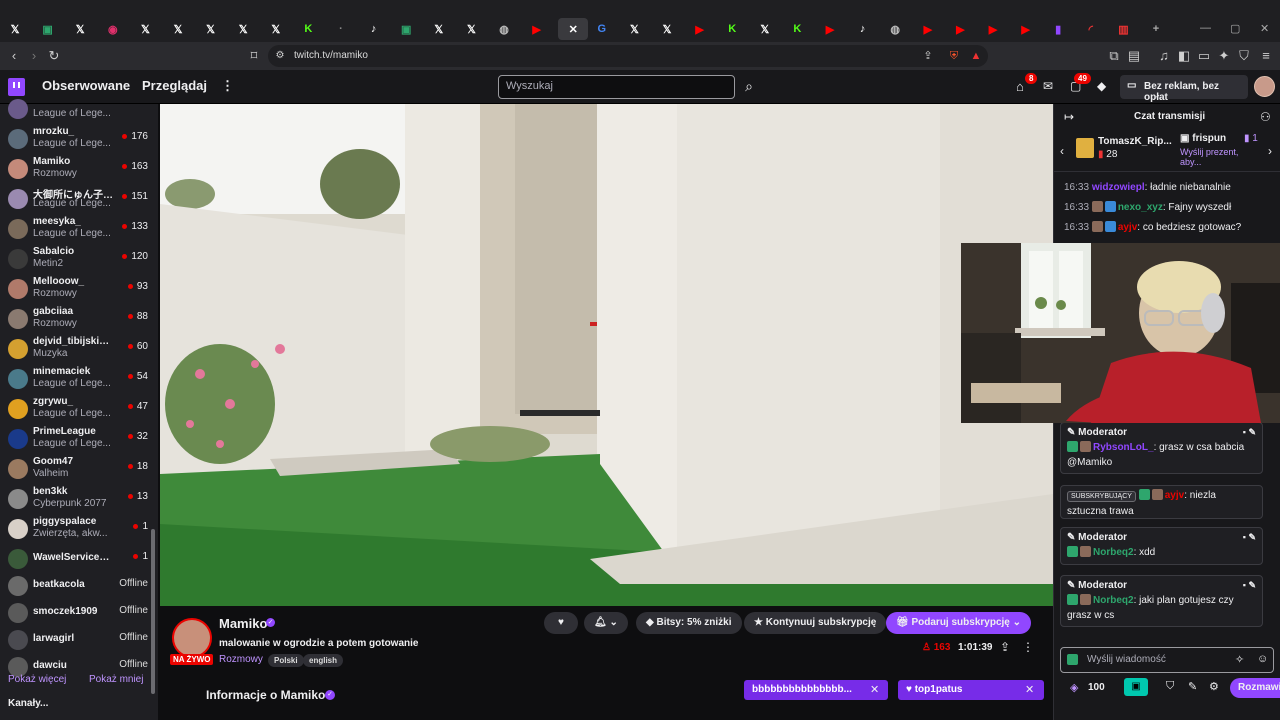 The width and height of the screenshot is (1280, 720). Describe the element at coordinates (628, 56) in the screenshot. I see `url-field: ⚙ twitch.tv/mamiko ⇪ ⛨ ▲` at that location.